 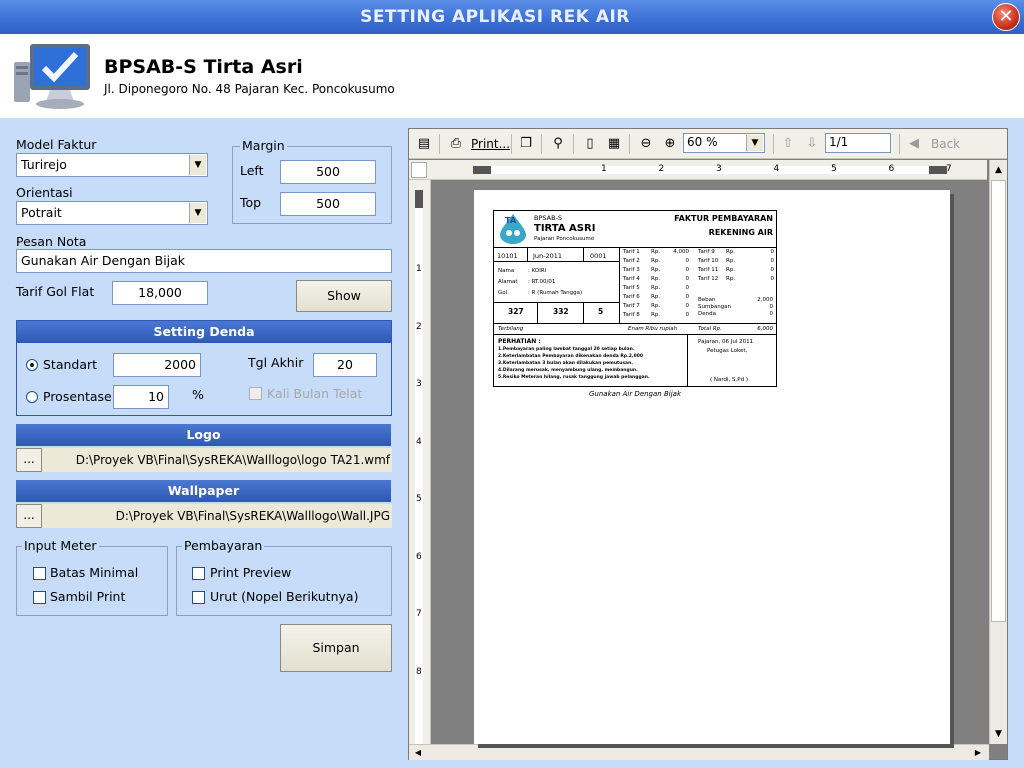 What do you see at coordinates (724, 143) in the screenshot?
I see `zoom-select: 60 % ▼` at bounding box center [724, 143].